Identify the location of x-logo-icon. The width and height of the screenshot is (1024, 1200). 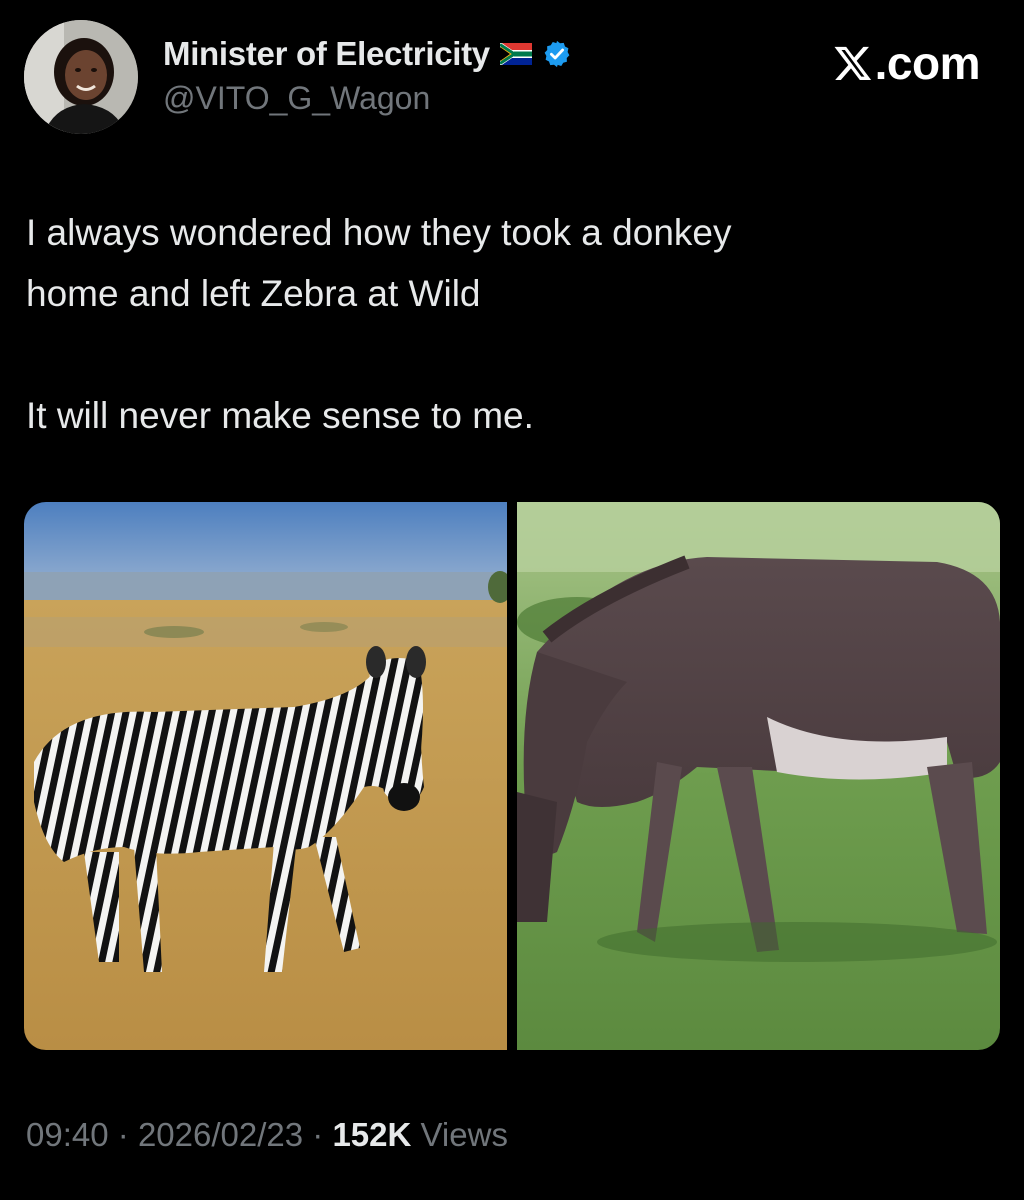
(852, 63).